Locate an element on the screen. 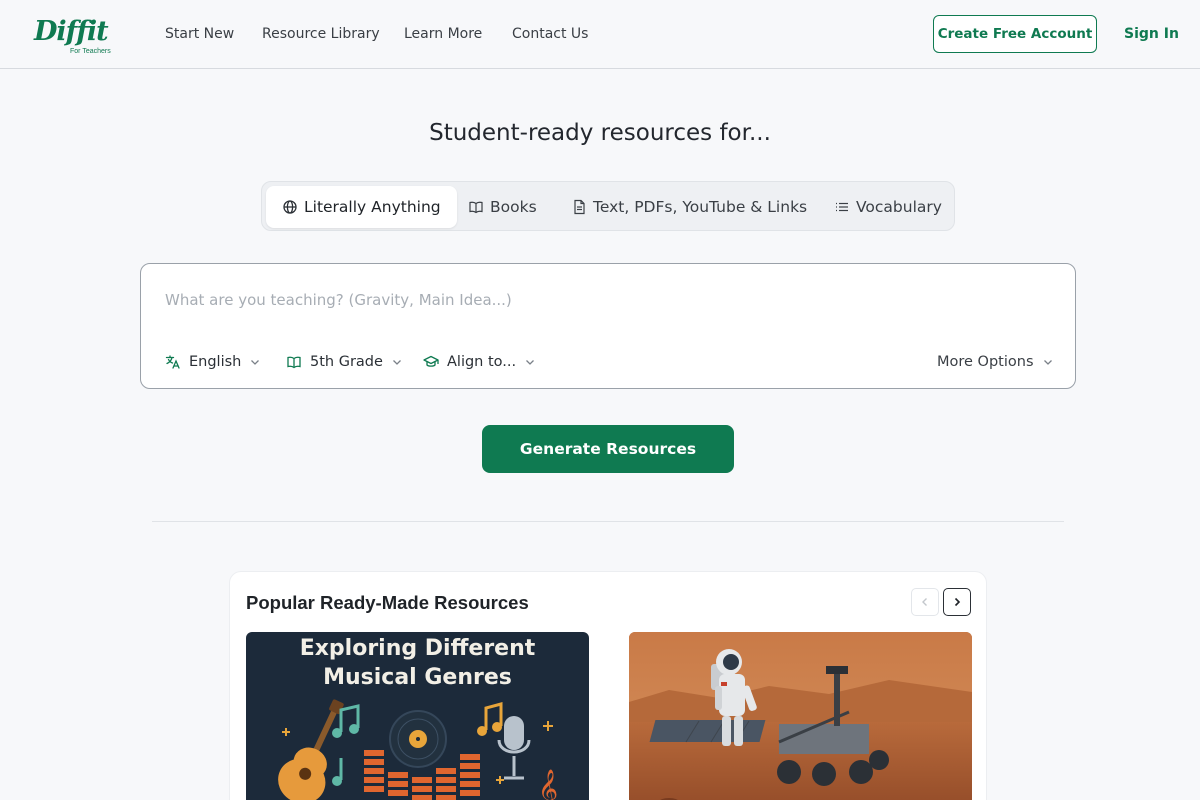  tab-text-pdfs-youtube-links: Text, PDFs, YouTube & Links is located at coordinates (689, 207).